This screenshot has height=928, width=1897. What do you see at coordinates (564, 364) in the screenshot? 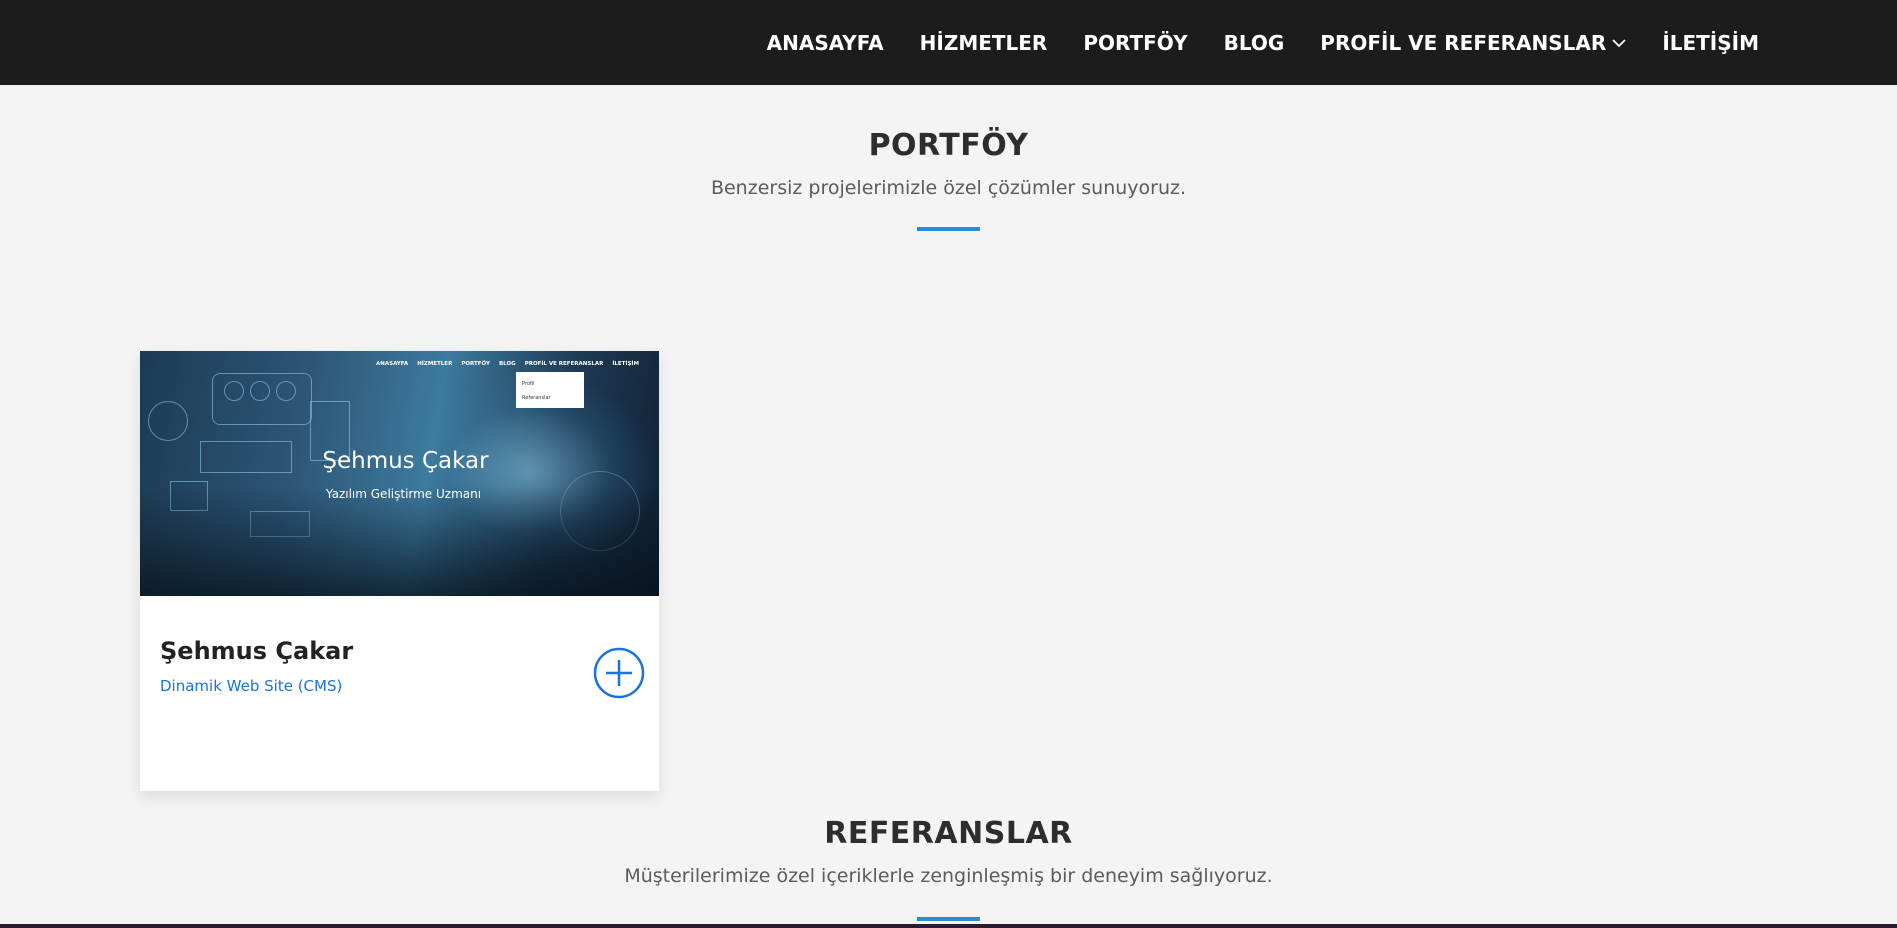
I see `mini-nav-item: PROFİL VE REFERANSLAR` at bounding box center [564, 364].